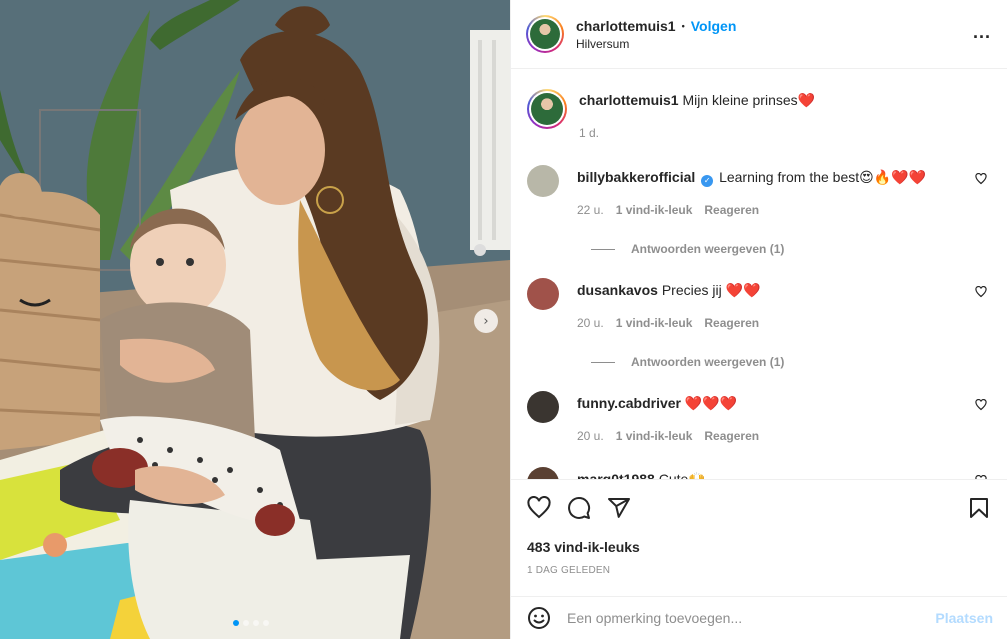  I want to click on comment-text: Cute, so click(673, 475).